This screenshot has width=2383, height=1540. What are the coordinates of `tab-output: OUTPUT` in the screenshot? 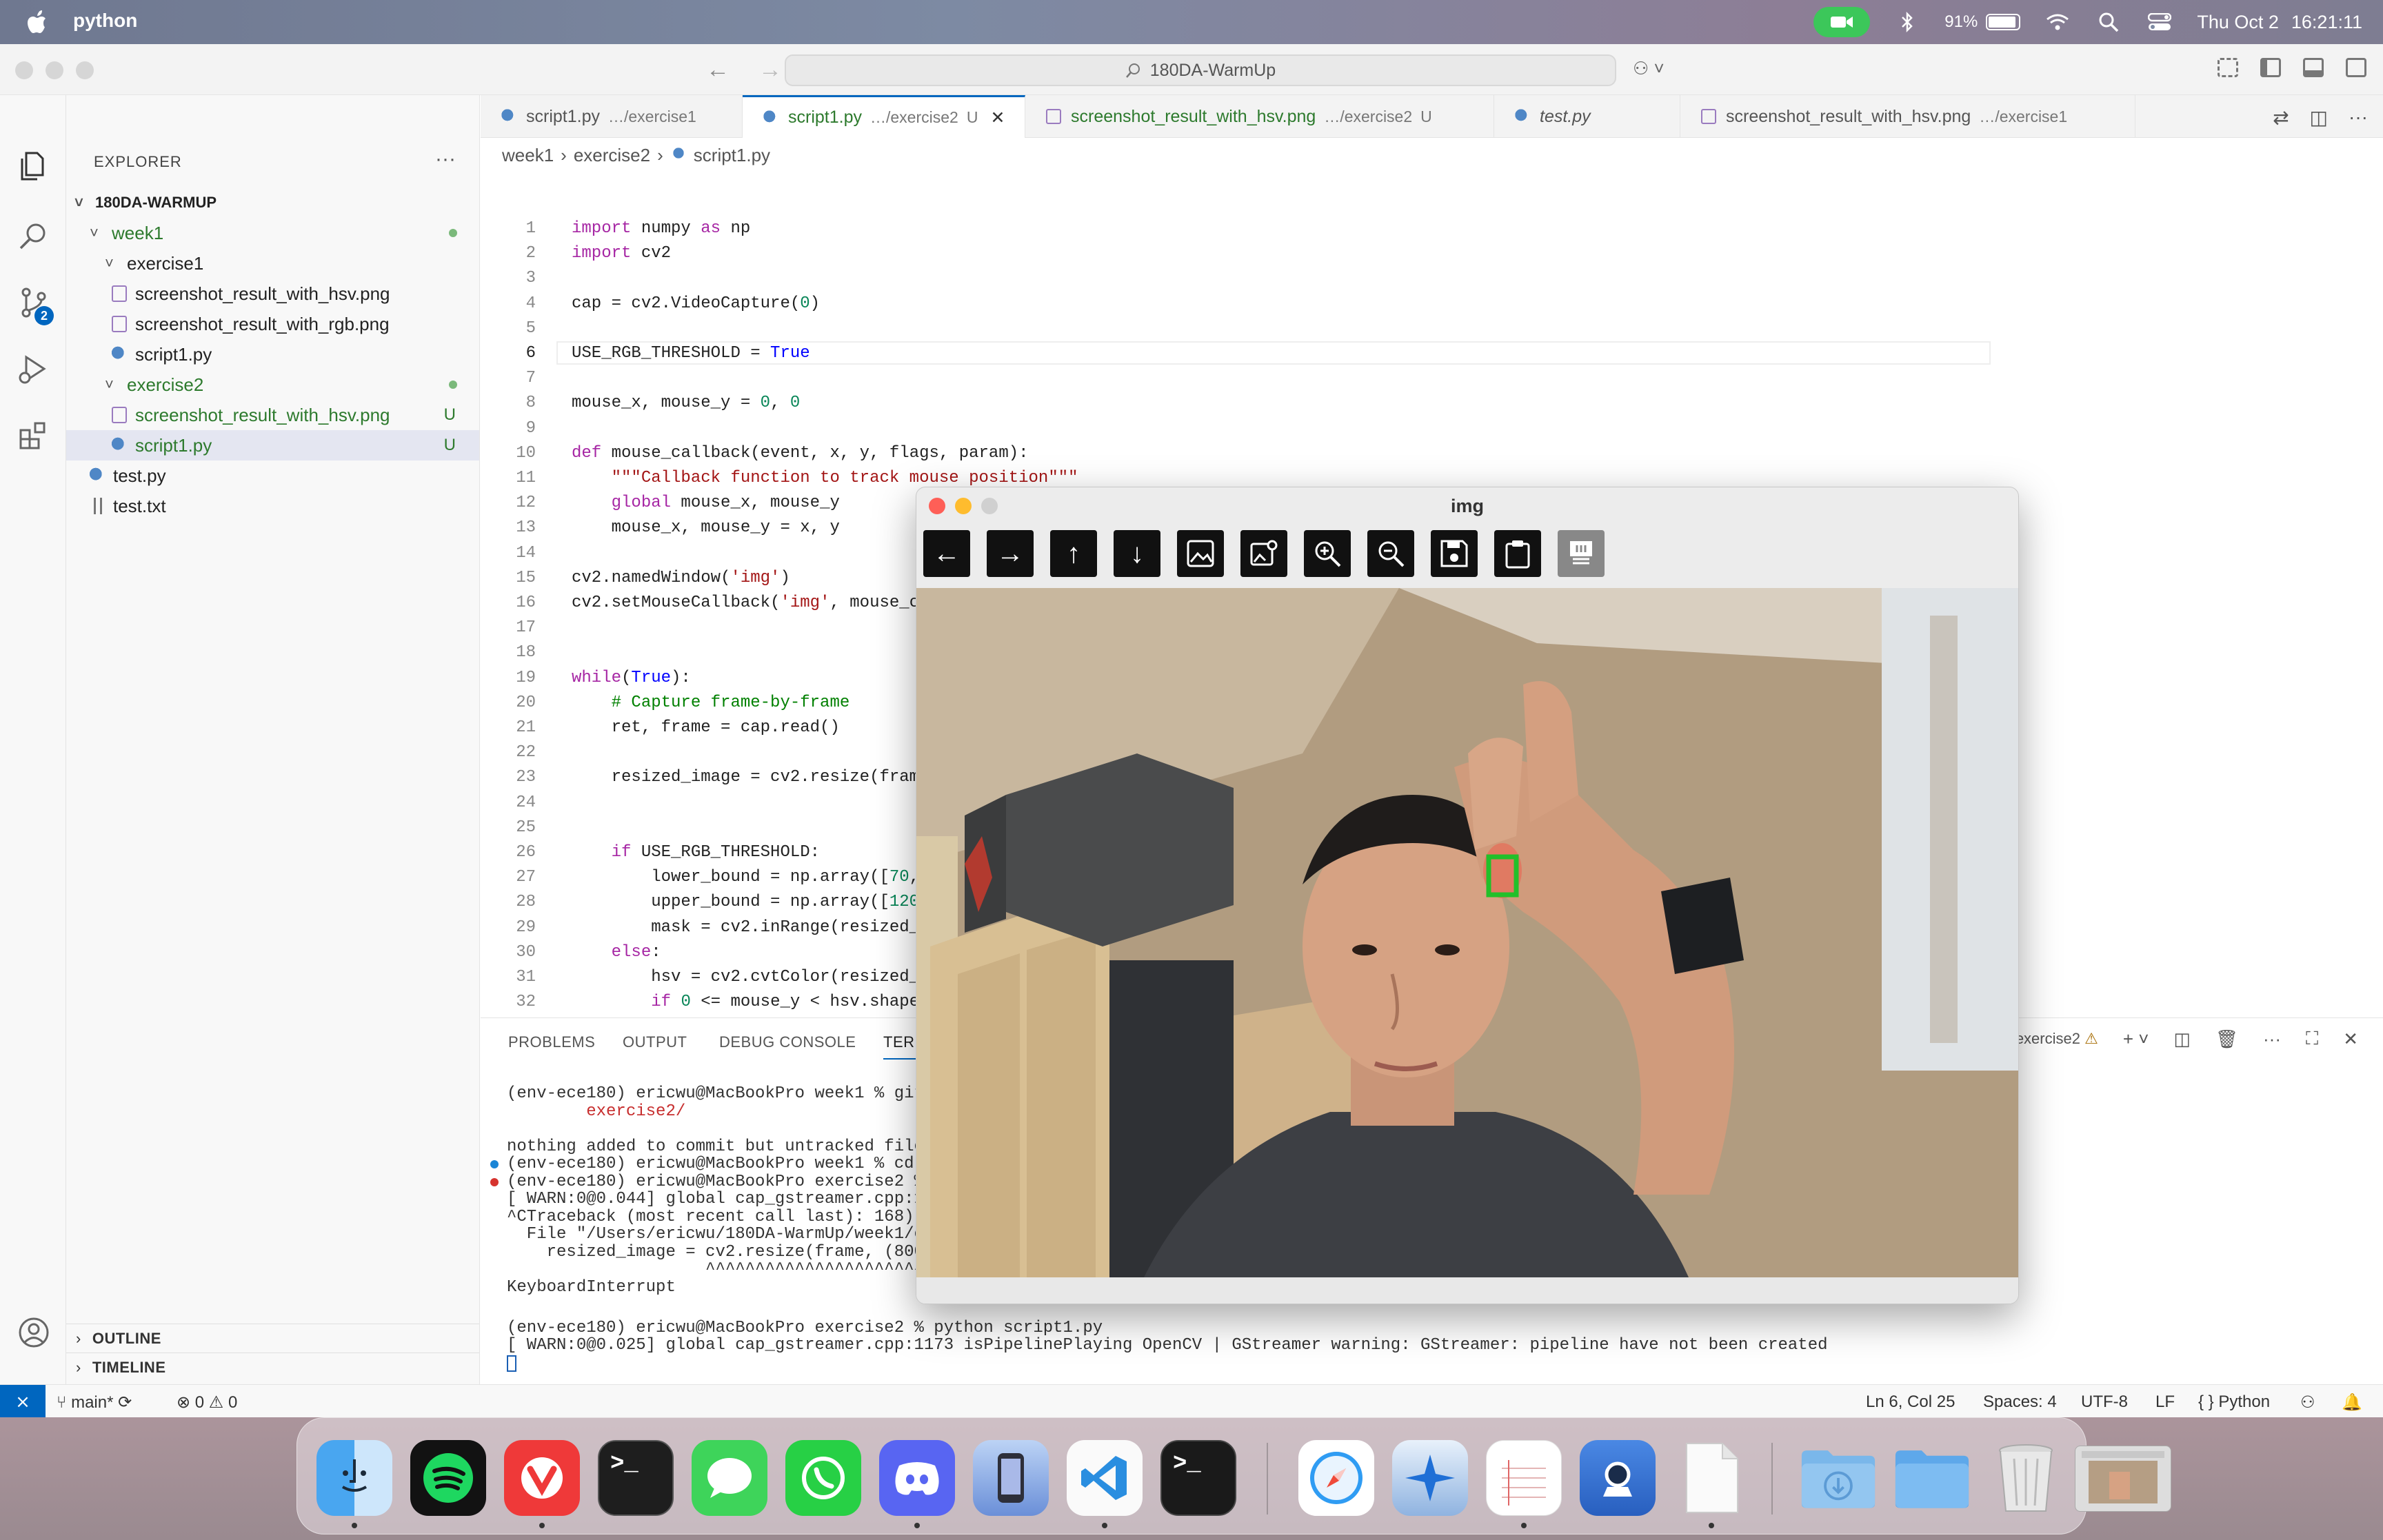 It's located at (655, 1042).